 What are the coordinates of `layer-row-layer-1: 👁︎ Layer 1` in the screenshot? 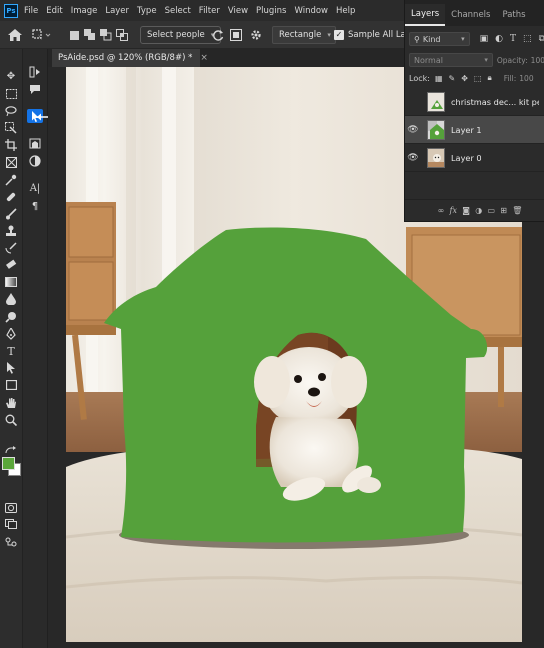 It's located at (474, 130).